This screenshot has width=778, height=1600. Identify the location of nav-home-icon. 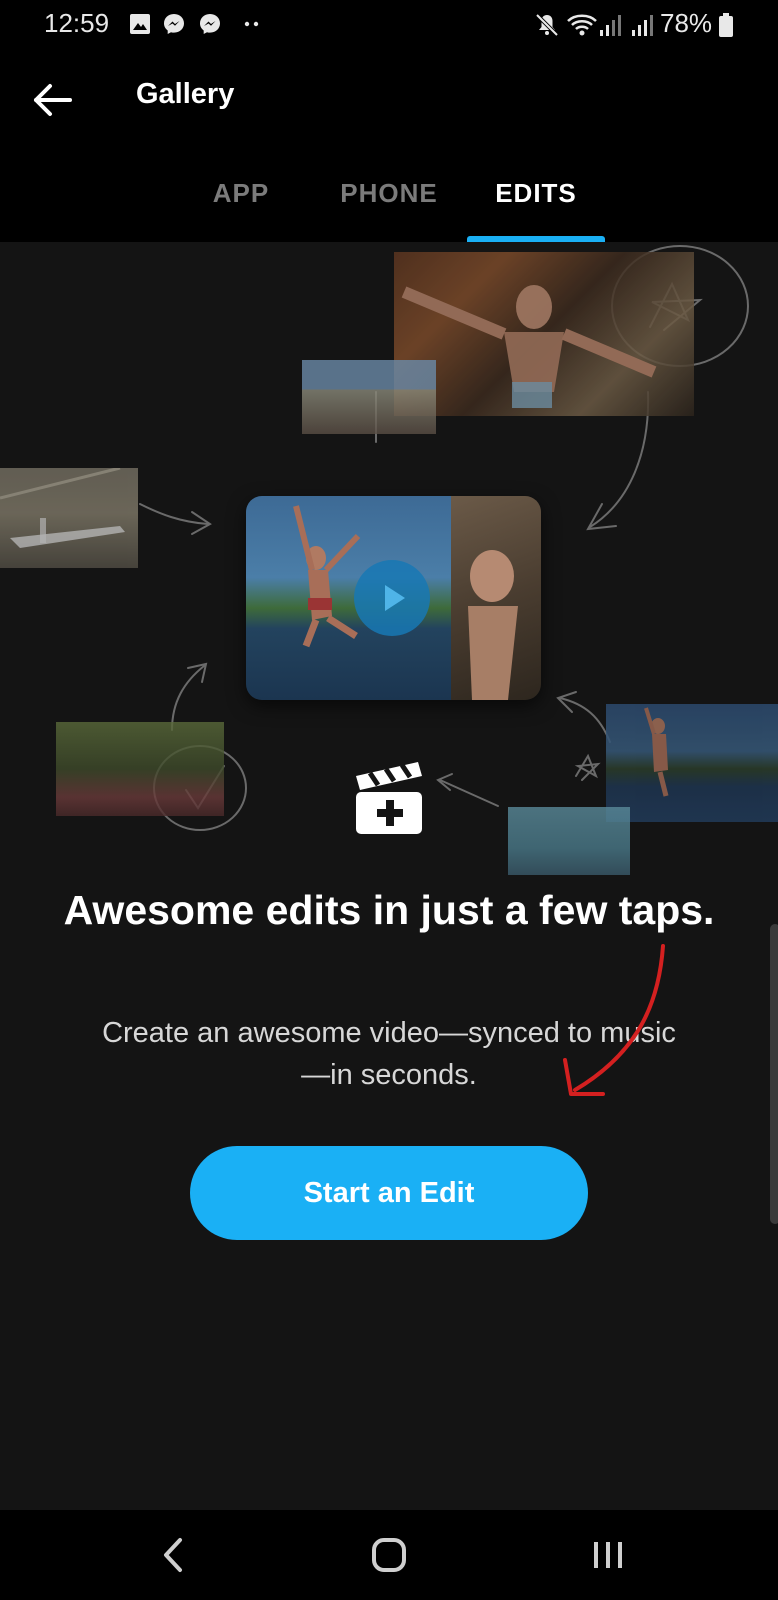
(389, 1555).